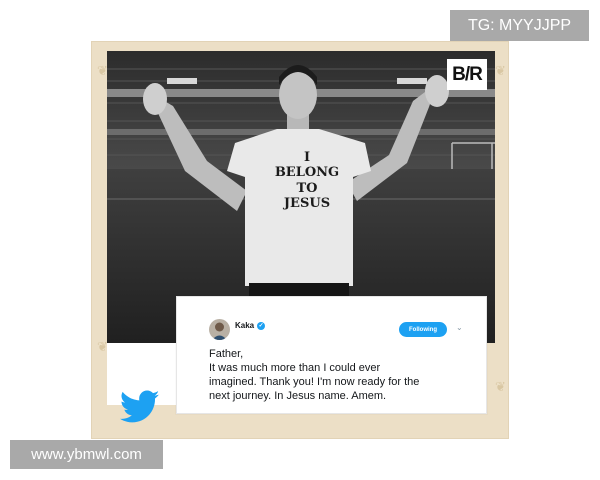  I want to click on shirt-slogan-line: JESUS, so click(307, 203).